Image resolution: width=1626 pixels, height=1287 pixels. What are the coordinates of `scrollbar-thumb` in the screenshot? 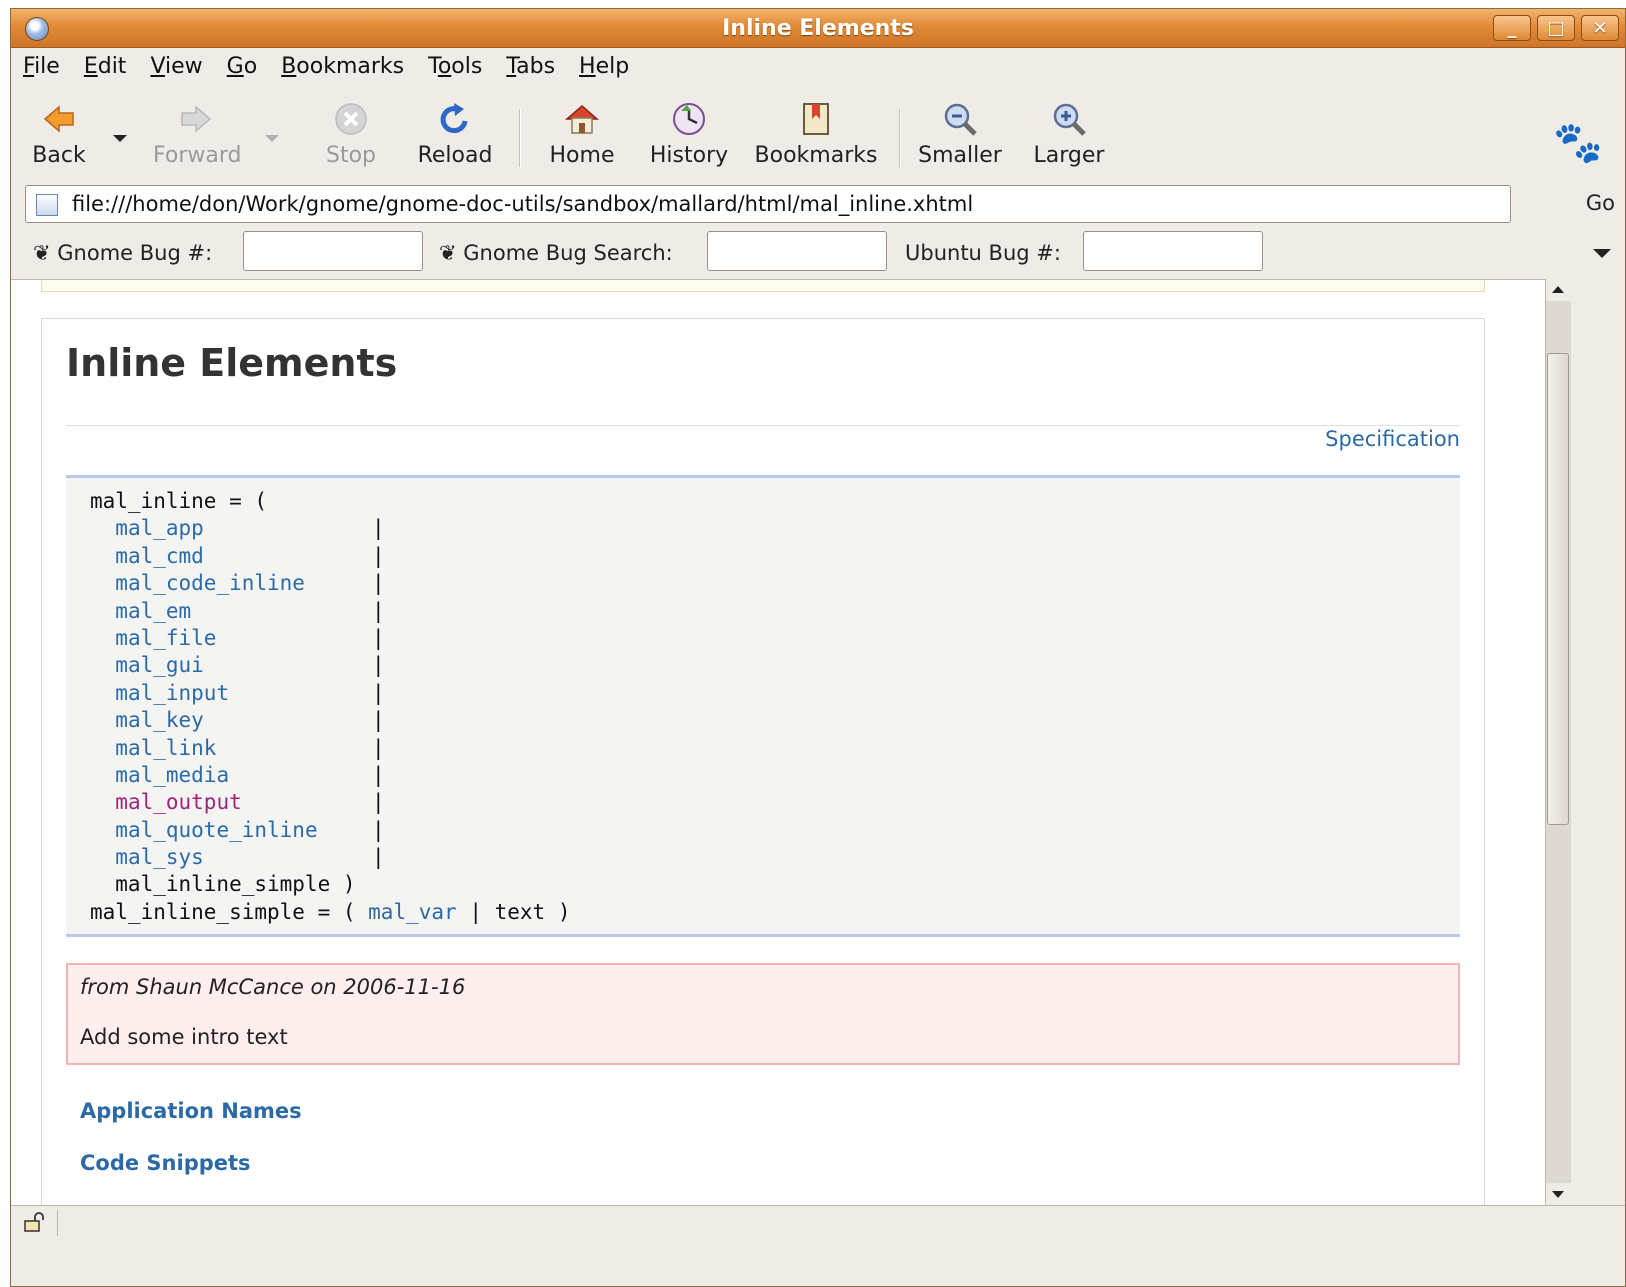 It's located at (1558, 589).